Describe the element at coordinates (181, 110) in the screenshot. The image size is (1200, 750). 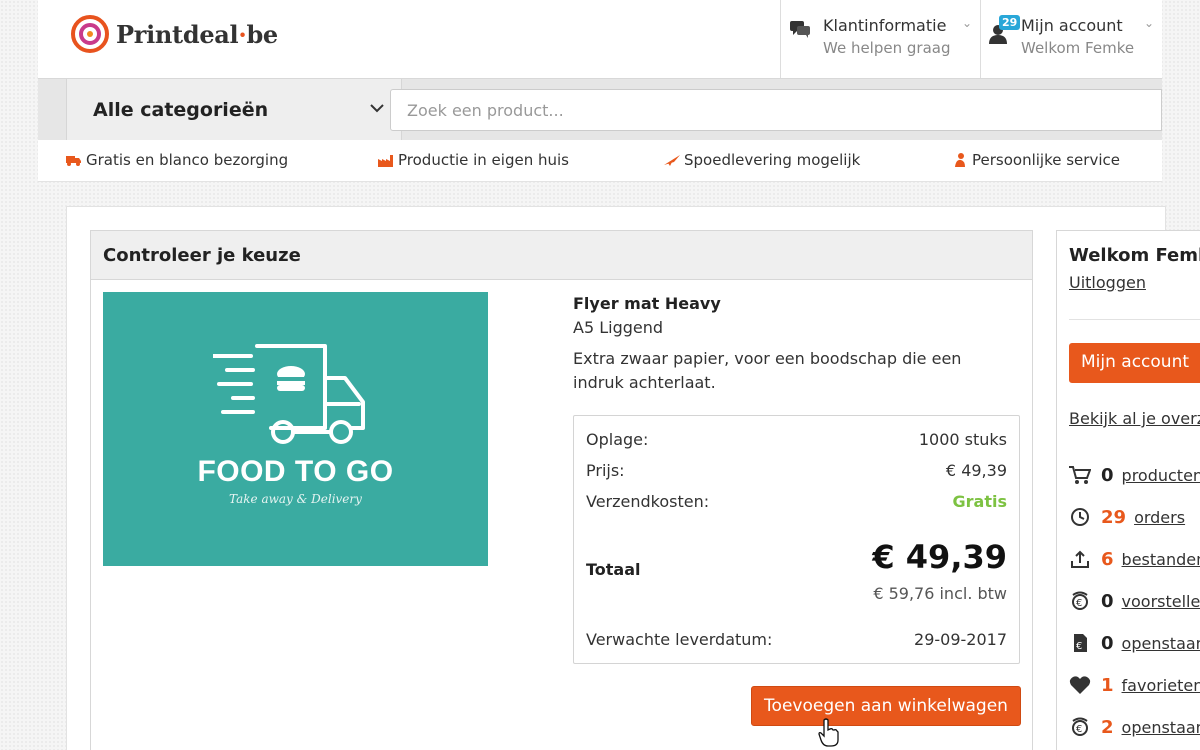
I see `category-label: Alle categorieën` at that location.